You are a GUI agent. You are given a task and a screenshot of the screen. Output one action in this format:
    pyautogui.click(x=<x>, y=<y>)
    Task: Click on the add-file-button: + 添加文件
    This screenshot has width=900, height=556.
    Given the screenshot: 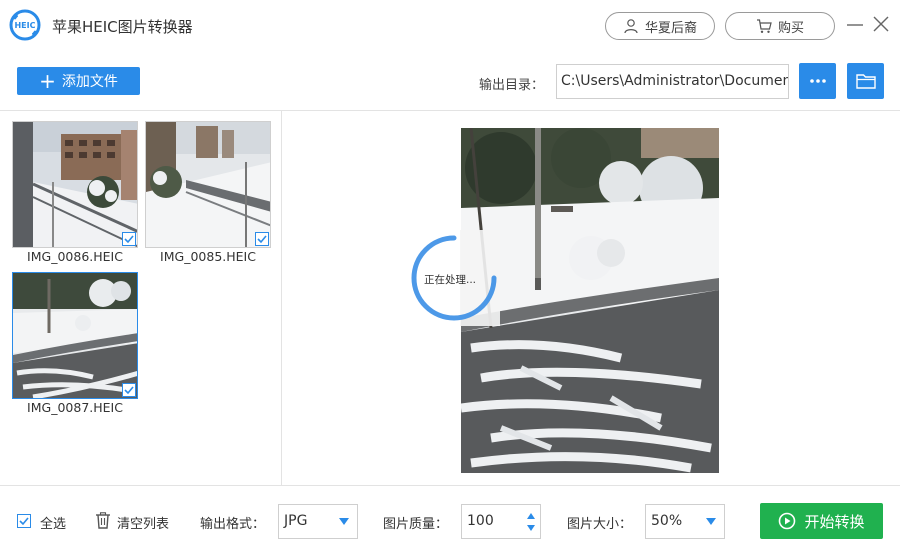 What is the action you would take?
    pyautogui.click(x=78, y=81)
    